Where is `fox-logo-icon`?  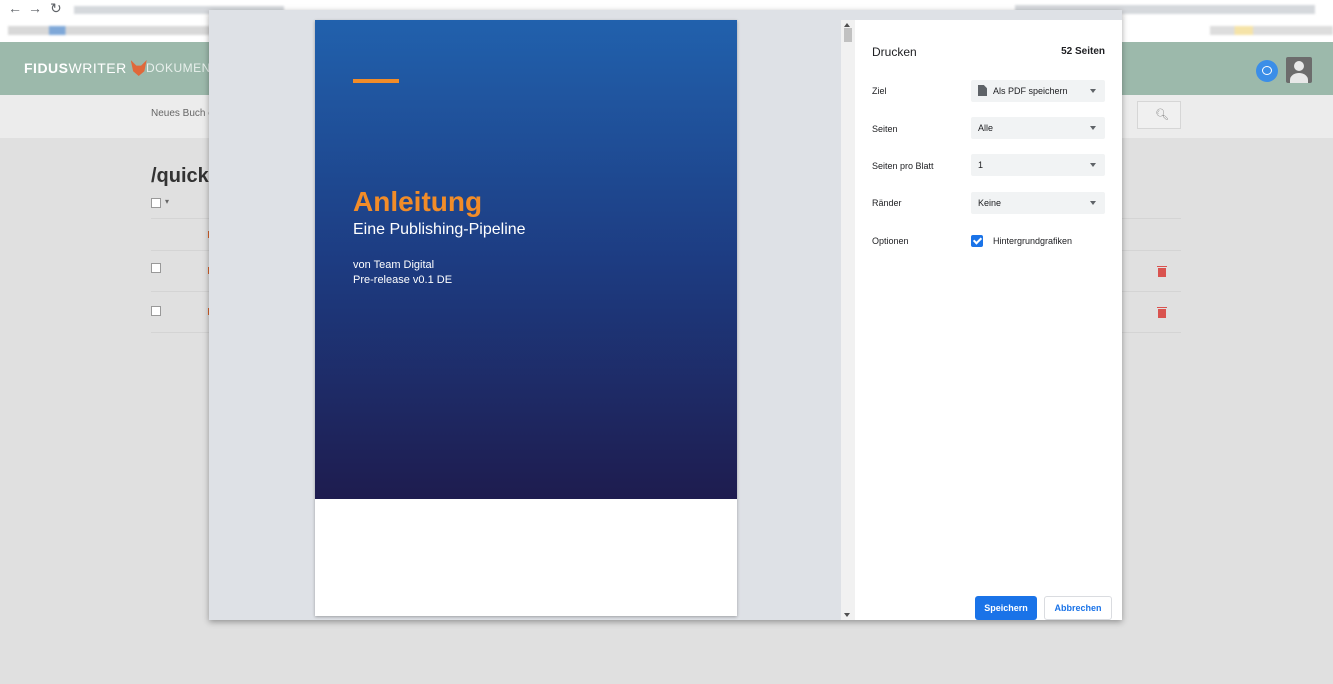
fox-logo-icon is located at coordinates (138, 68).